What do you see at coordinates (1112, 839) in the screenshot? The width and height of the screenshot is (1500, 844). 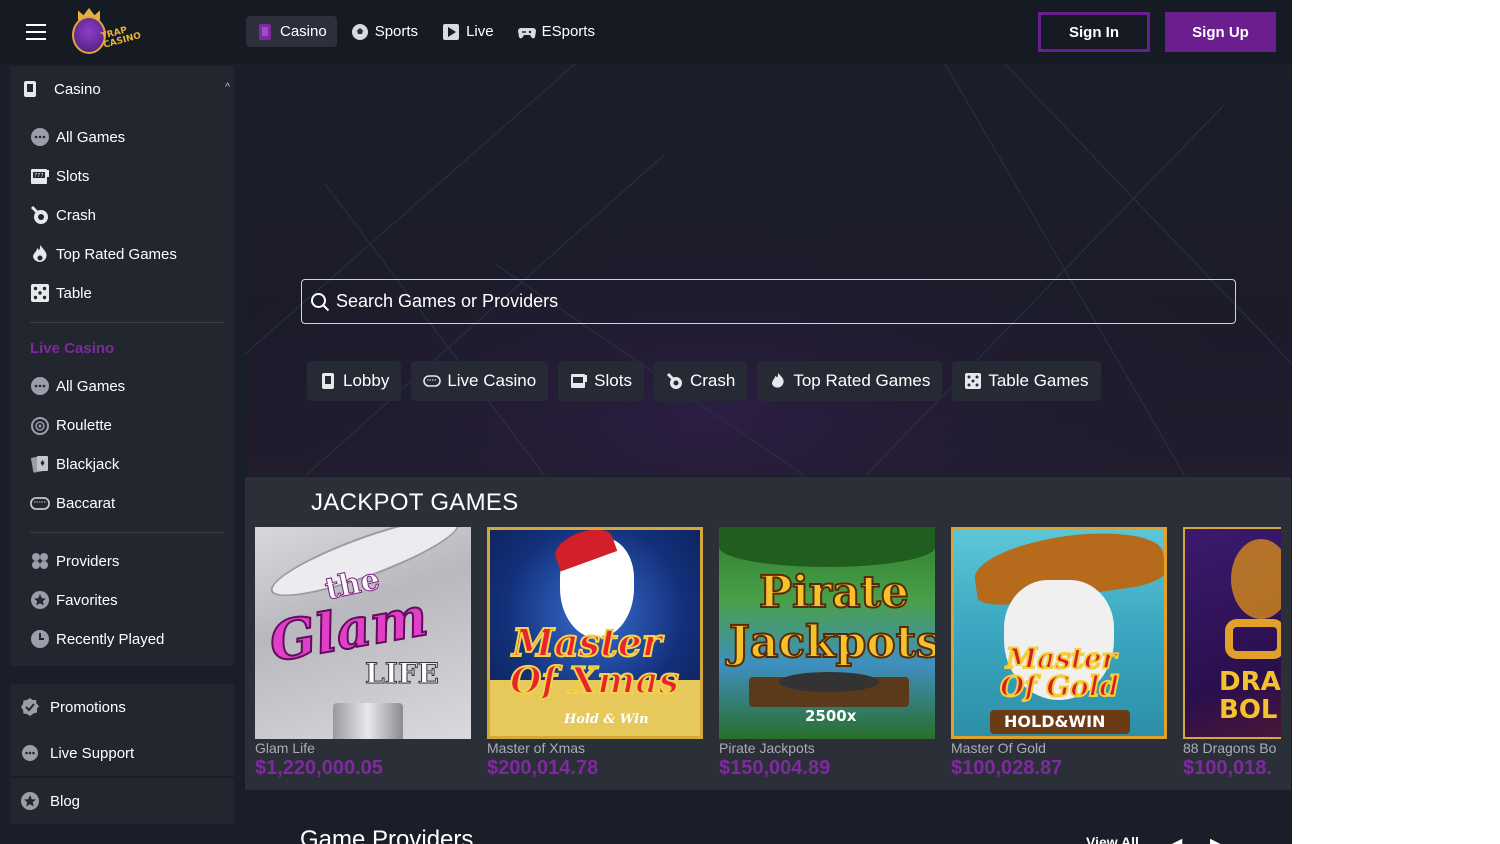 I see `view-all-link: View All` at bounding box center [1112, 839].